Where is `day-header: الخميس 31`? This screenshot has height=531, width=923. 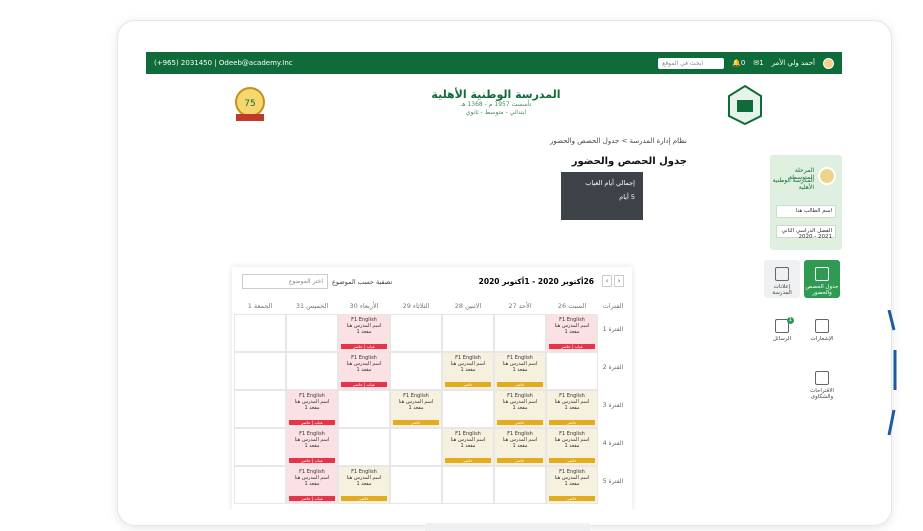 day-header: الخميس 31 is located at coordinates (312, 306).